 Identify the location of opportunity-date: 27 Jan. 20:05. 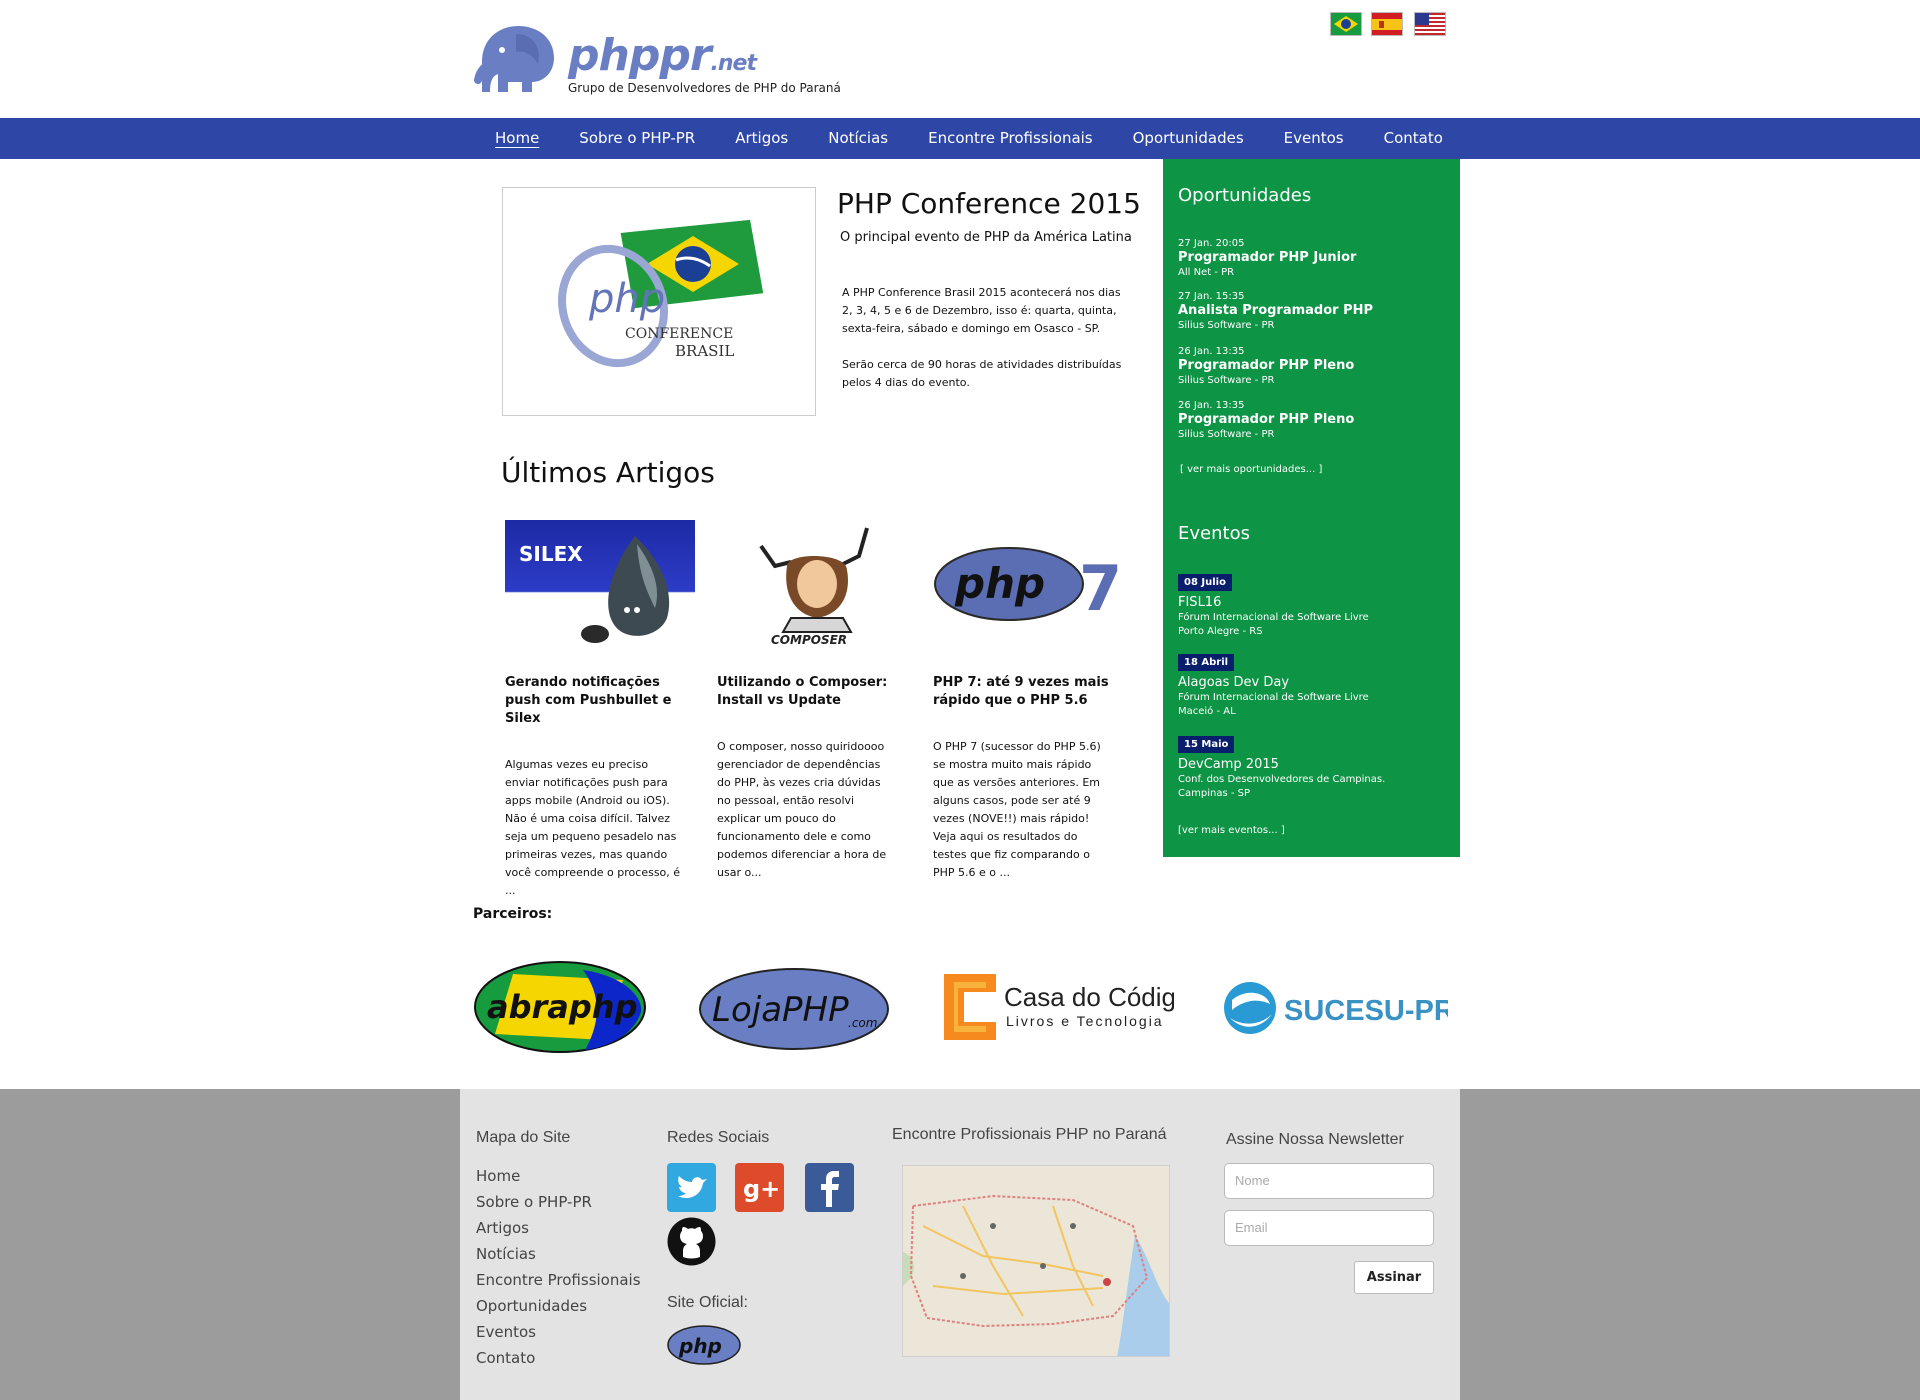
(1211, 243).